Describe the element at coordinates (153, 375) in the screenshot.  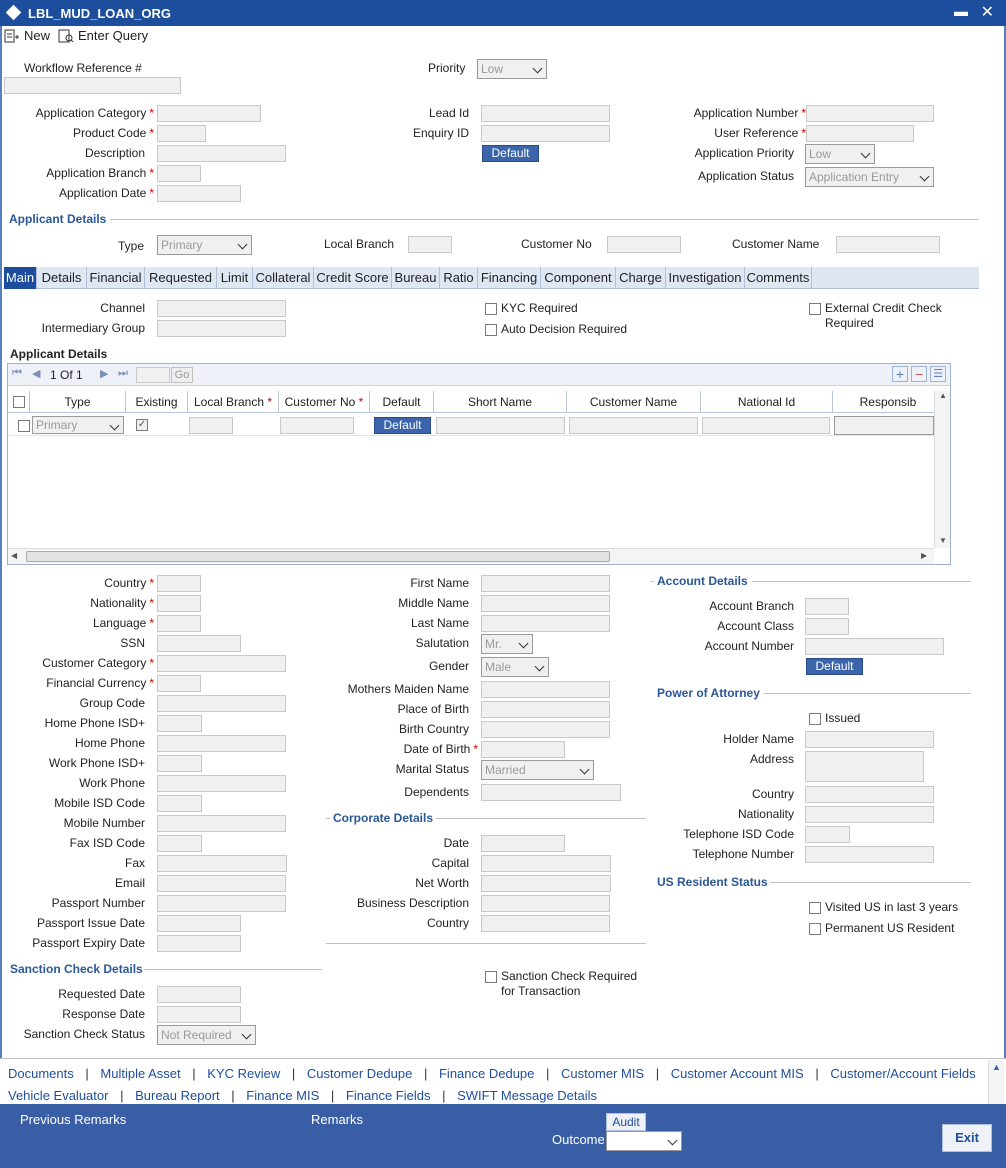
I see `page-input` at that location.